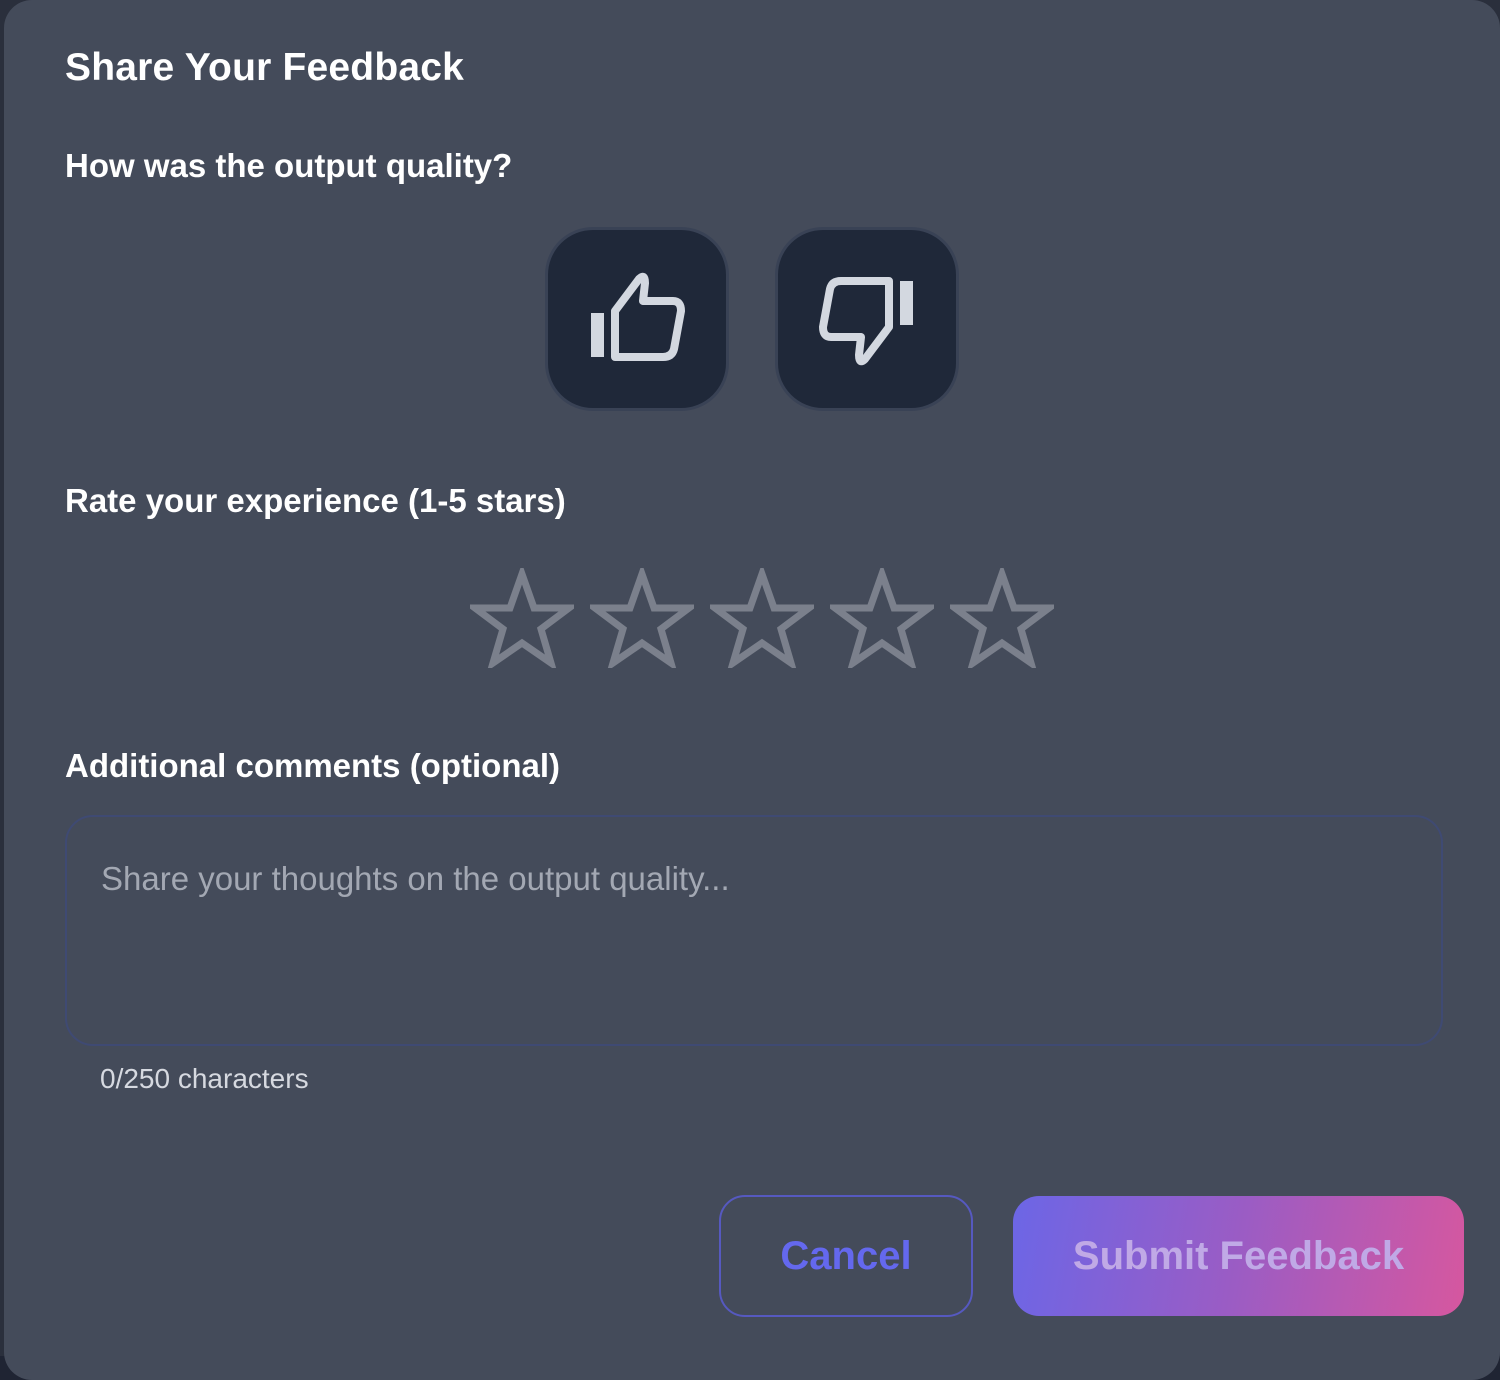  I want to click on character-counter: 0/250 characters, so click(204, 1078).